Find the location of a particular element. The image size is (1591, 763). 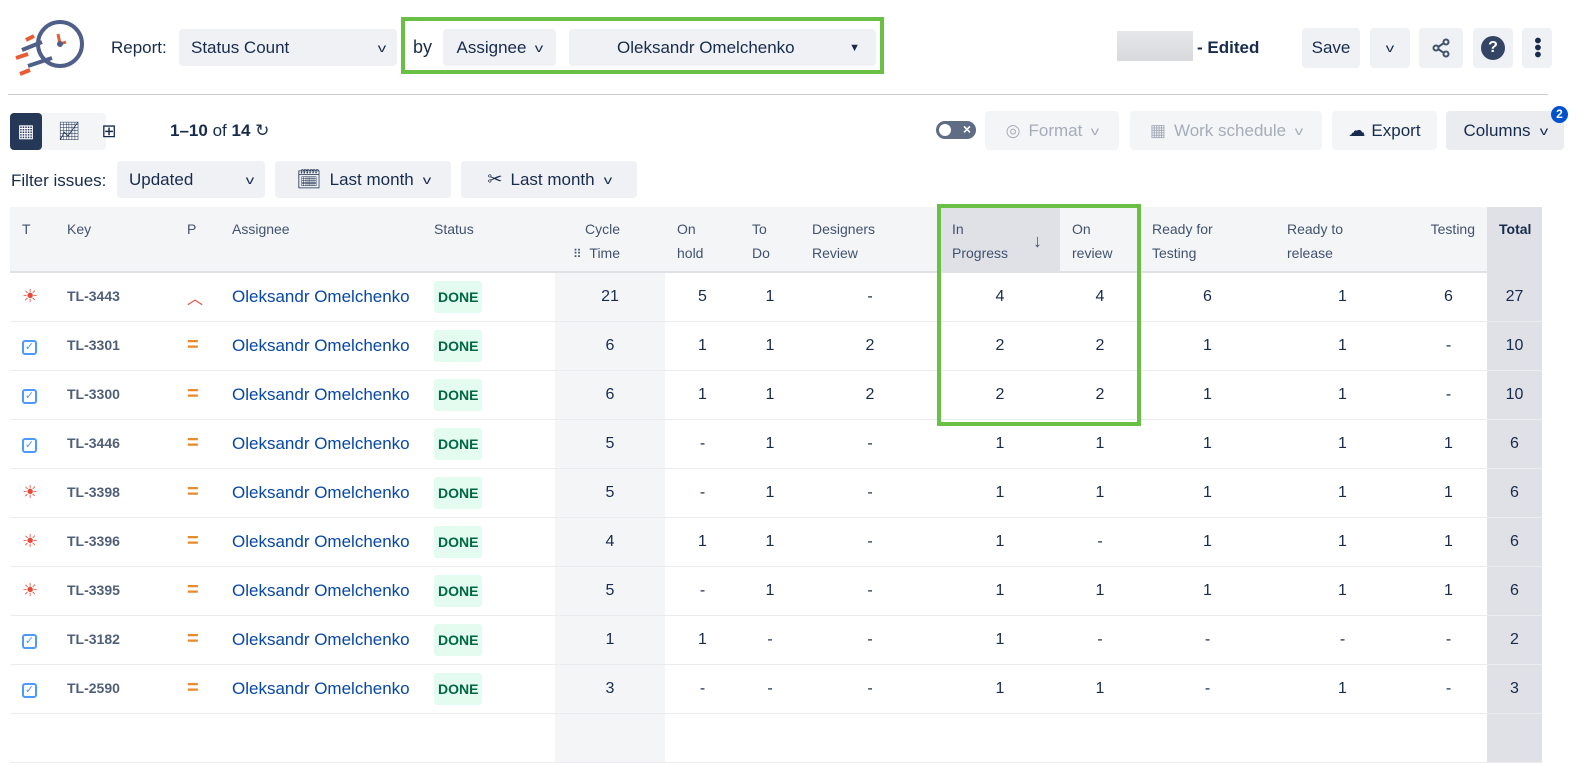

cell-empty is located at coordinates (1076, 738).